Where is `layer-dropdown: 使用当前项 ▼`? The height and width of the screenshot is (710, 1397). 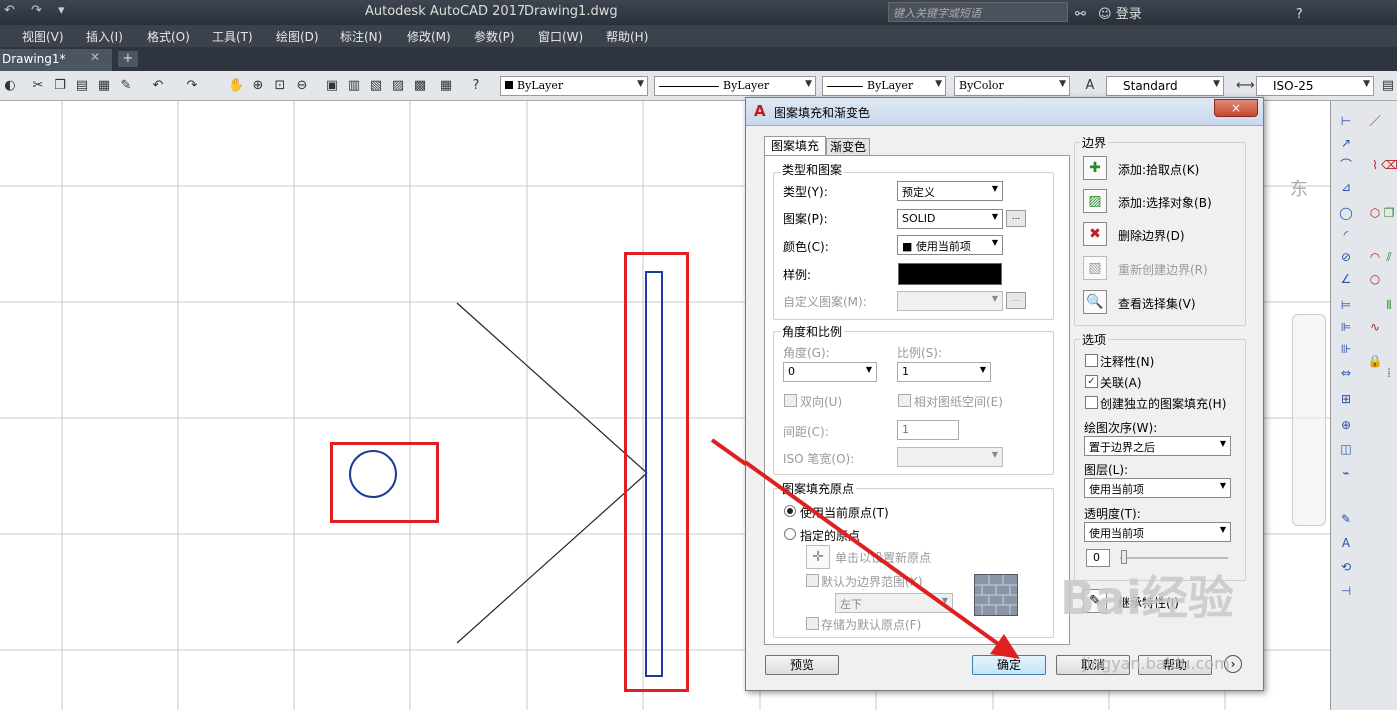 layer-dropdown: 使用当前项 ▼ is located at coordinates (1157, 488).